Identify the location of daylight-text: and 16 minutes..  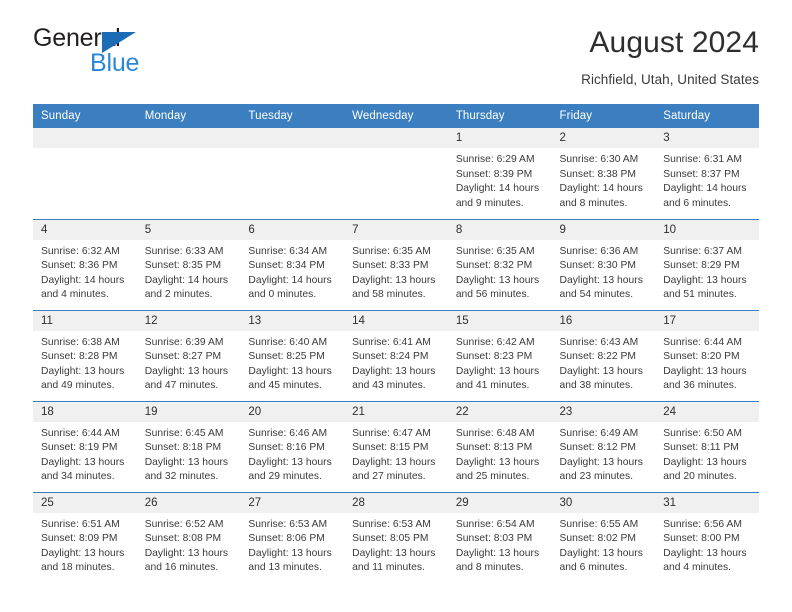
(181, 568).